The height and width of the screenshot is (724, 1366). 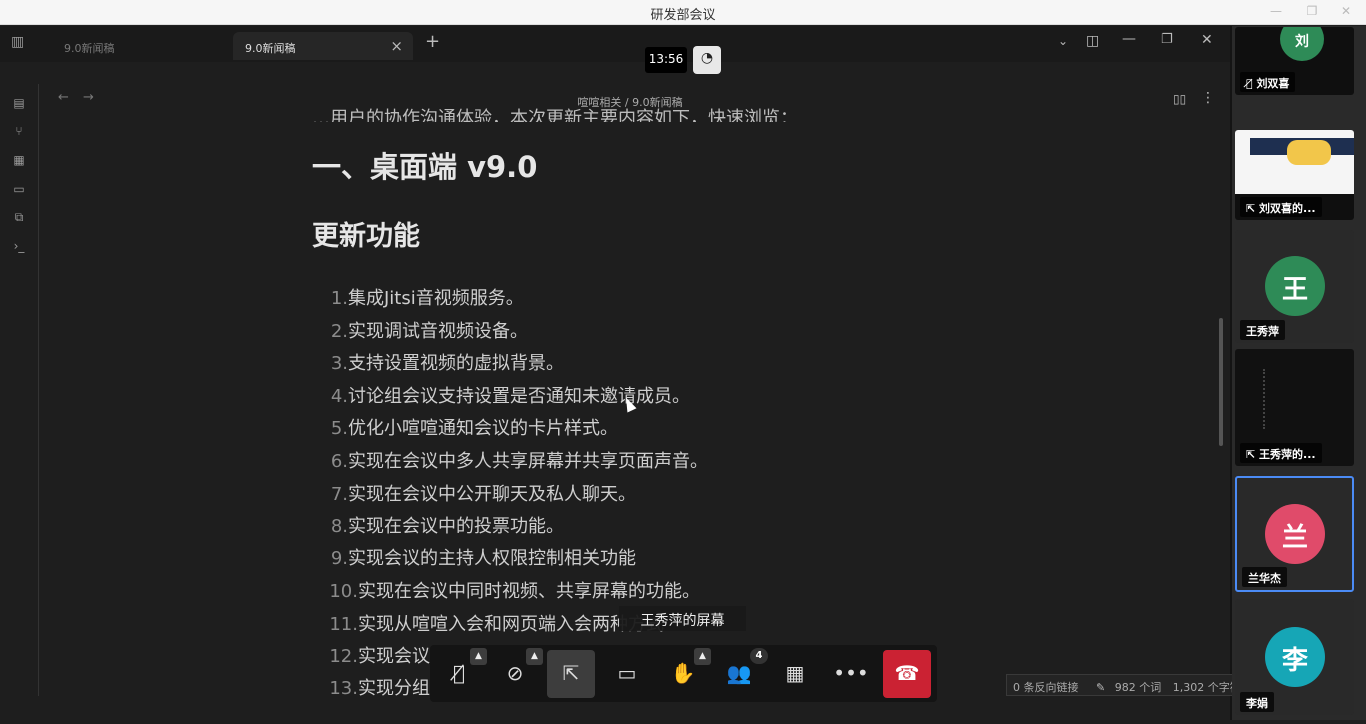 What do you see at coordinates (19, 218) in the screenshot?
I see `copy-icon: ⧉` at bounding box center [19, 218].